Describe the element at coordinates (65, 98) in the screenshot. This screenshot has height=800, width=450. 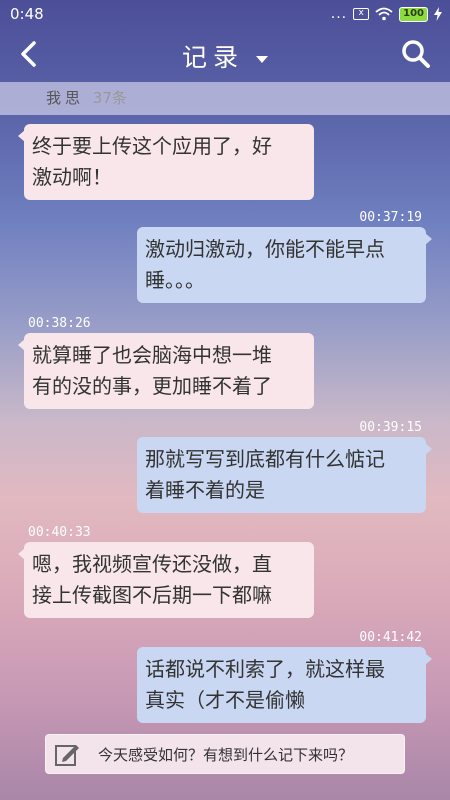
I see `filter-name: 我思` at that location.